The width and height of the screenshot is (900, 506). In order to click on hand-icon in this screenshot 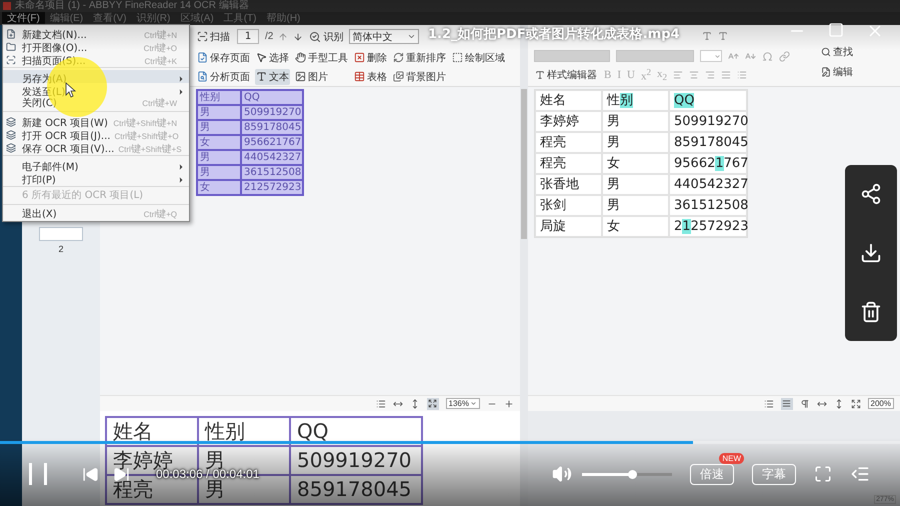, I will do `click(300, 57)`.